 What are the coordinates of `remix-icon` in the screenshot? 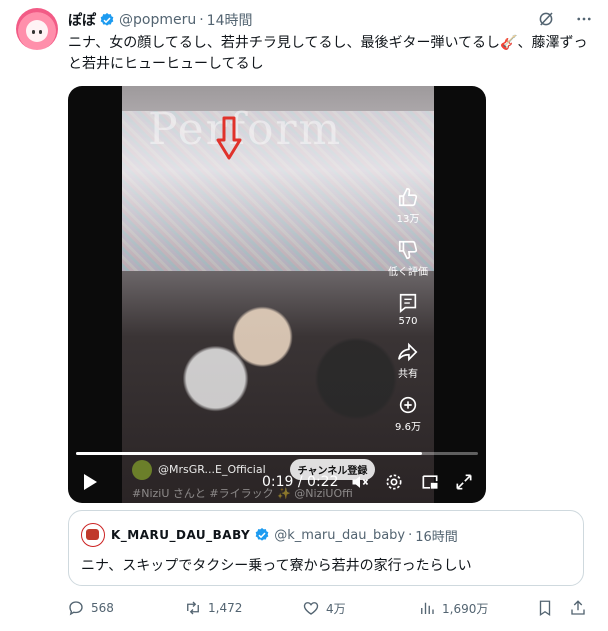 It's located at (408, 405).